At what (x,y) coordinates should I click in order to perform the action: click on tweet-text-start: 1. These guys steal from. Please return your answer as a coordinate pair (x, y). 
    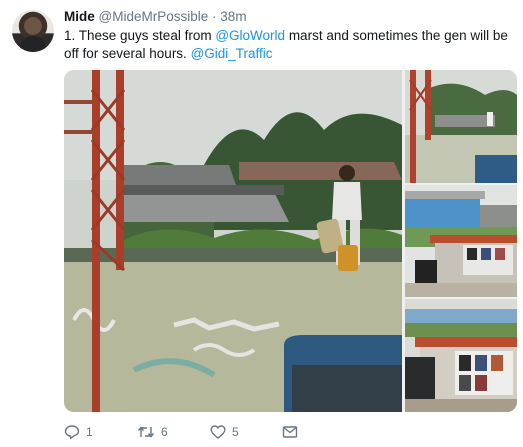
    Looking at the image, I should click on (140, 35).